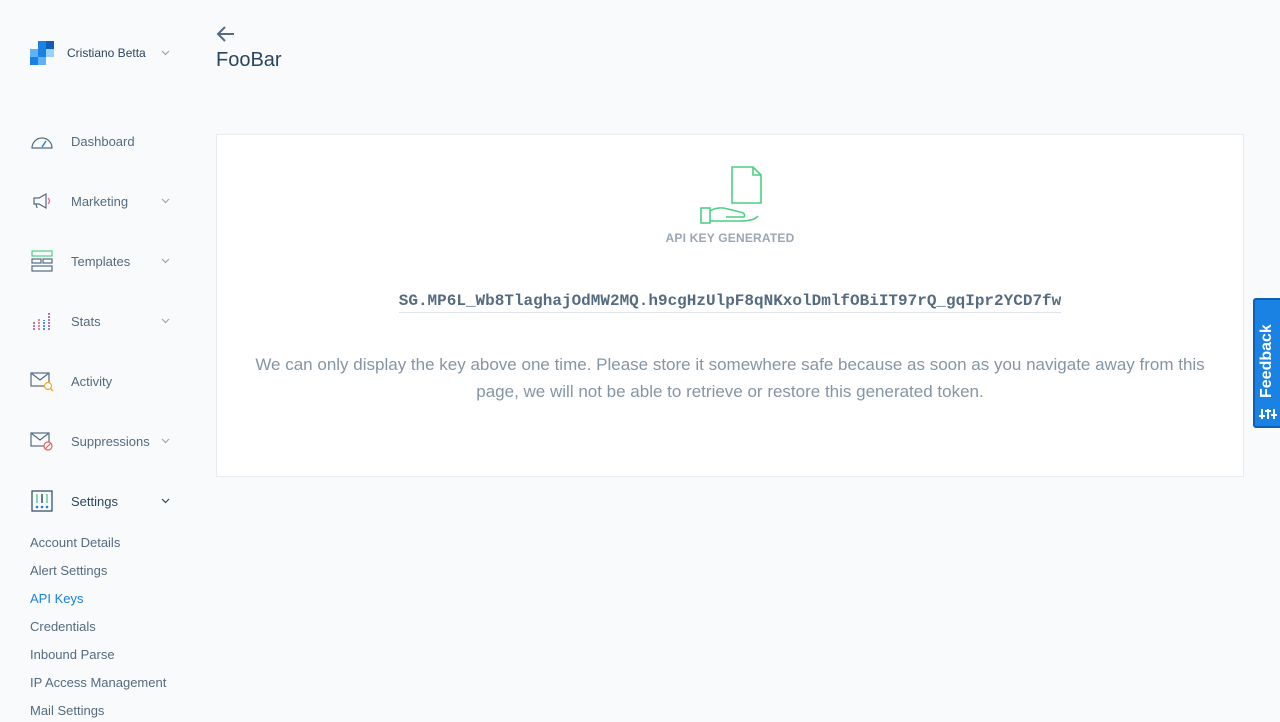 Image resolution: width=1280 pixels, height=722 pixels. What do you see at coordinates (75, 543) in the screenshot?
I see `sub-account-details: Account Details` at bounding box center [75, 543].